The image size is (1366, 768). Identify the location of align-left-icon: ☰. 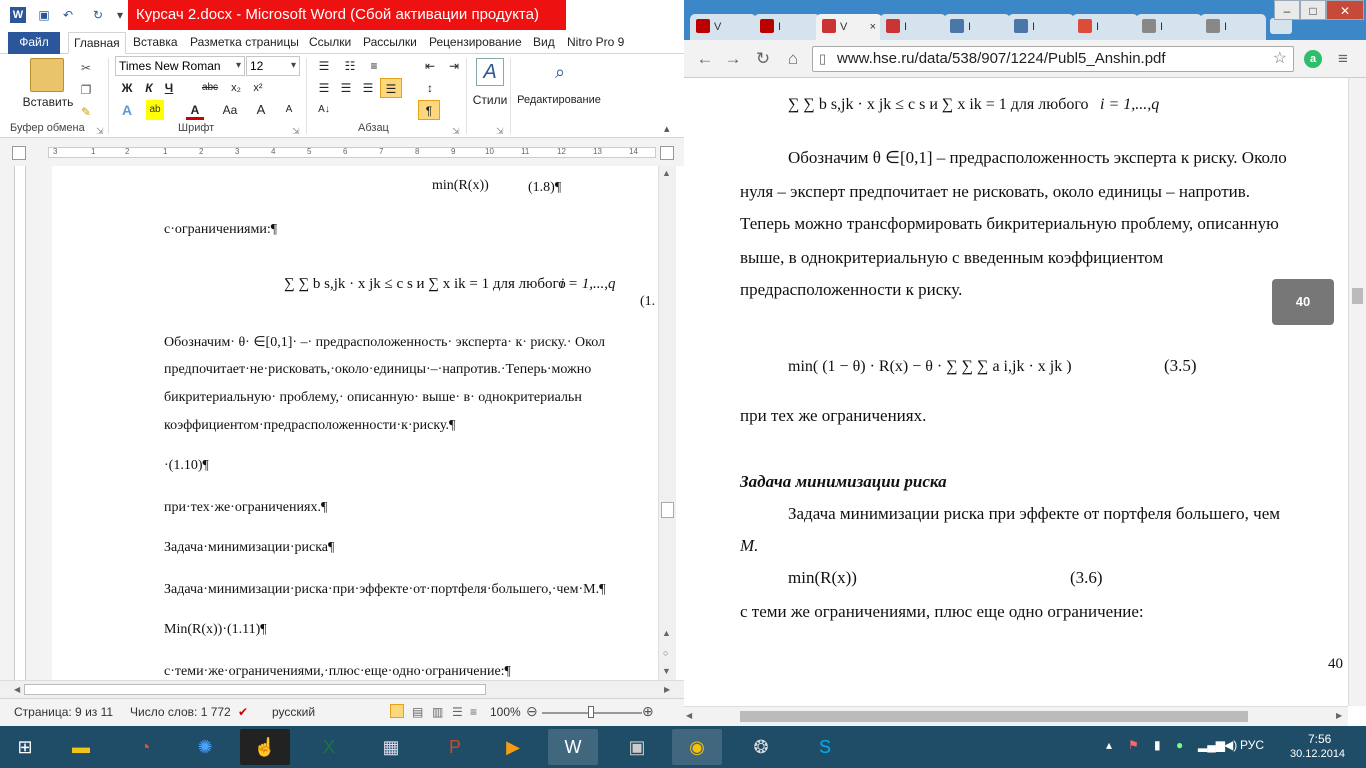
(324, 88).